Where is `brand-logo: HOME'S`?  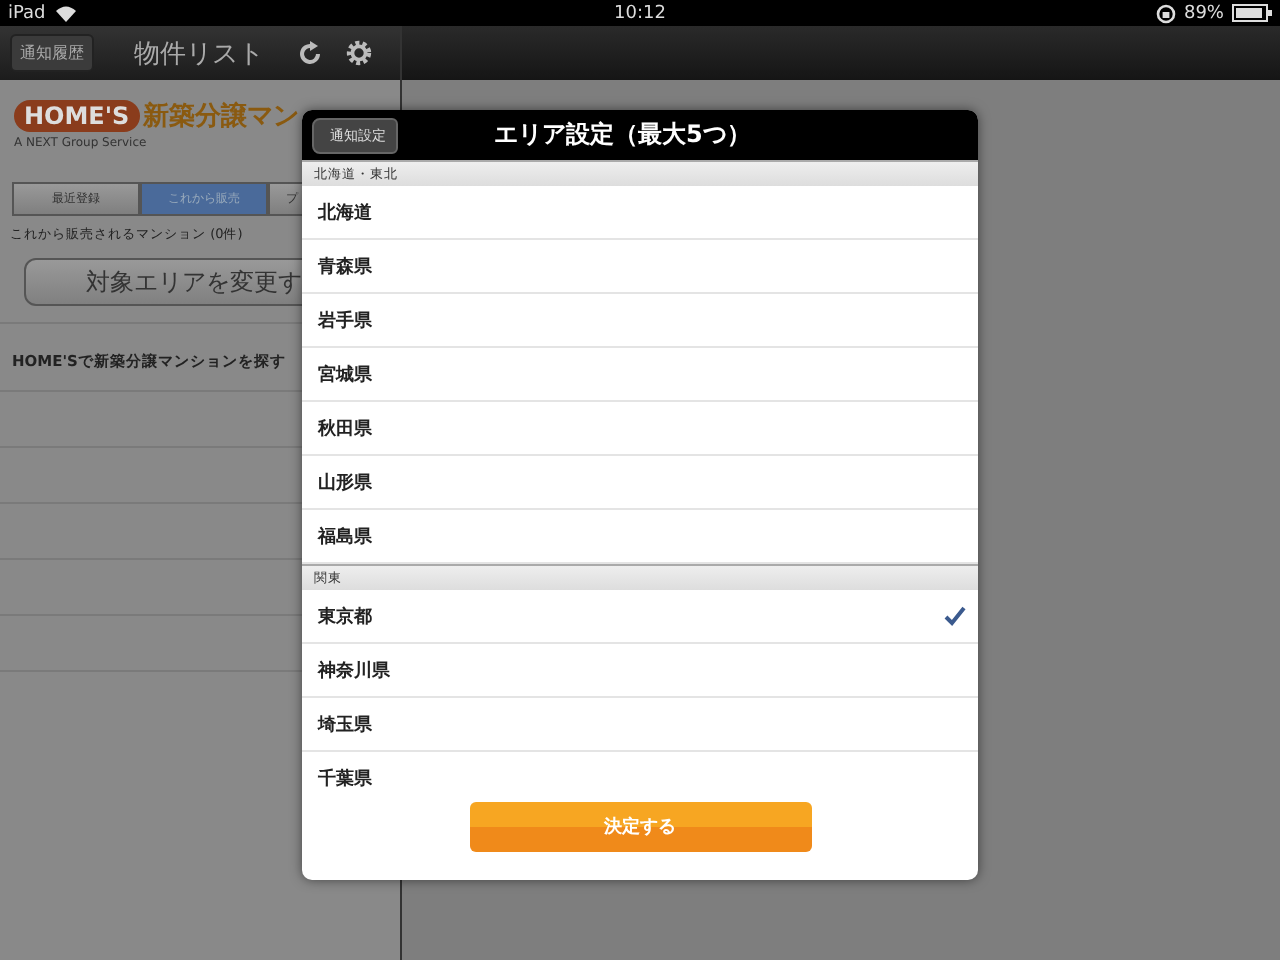 brand-logo: HOME'S is located at coordinates (77, 116).